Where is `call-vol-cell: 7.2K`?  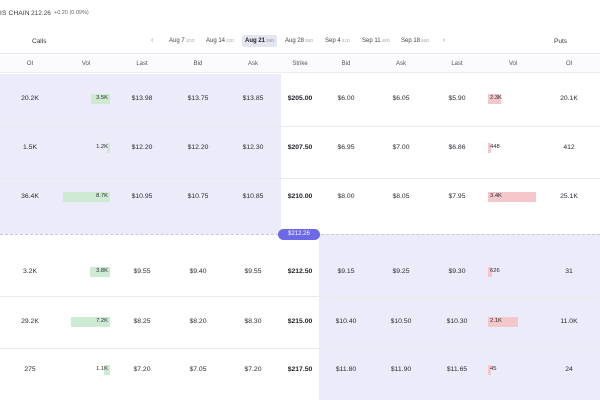
call-vol-cell: 7.2K is located at coordinates (93, 321).